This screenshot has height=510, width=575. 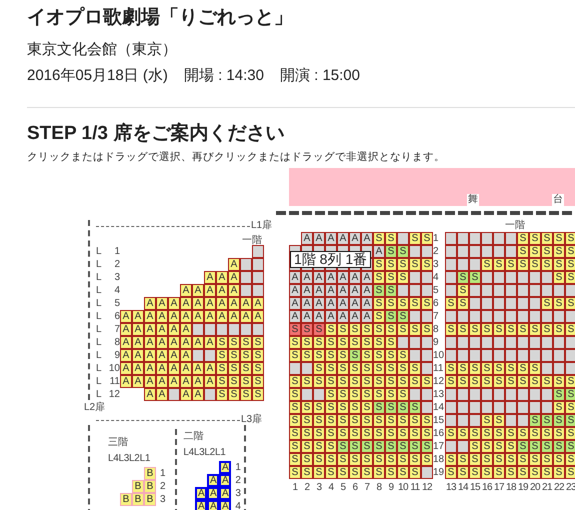 What do you see at coordinates (439, 446) in the screenshot?
I see `row-number: 17` at bounding box center [439, 446].